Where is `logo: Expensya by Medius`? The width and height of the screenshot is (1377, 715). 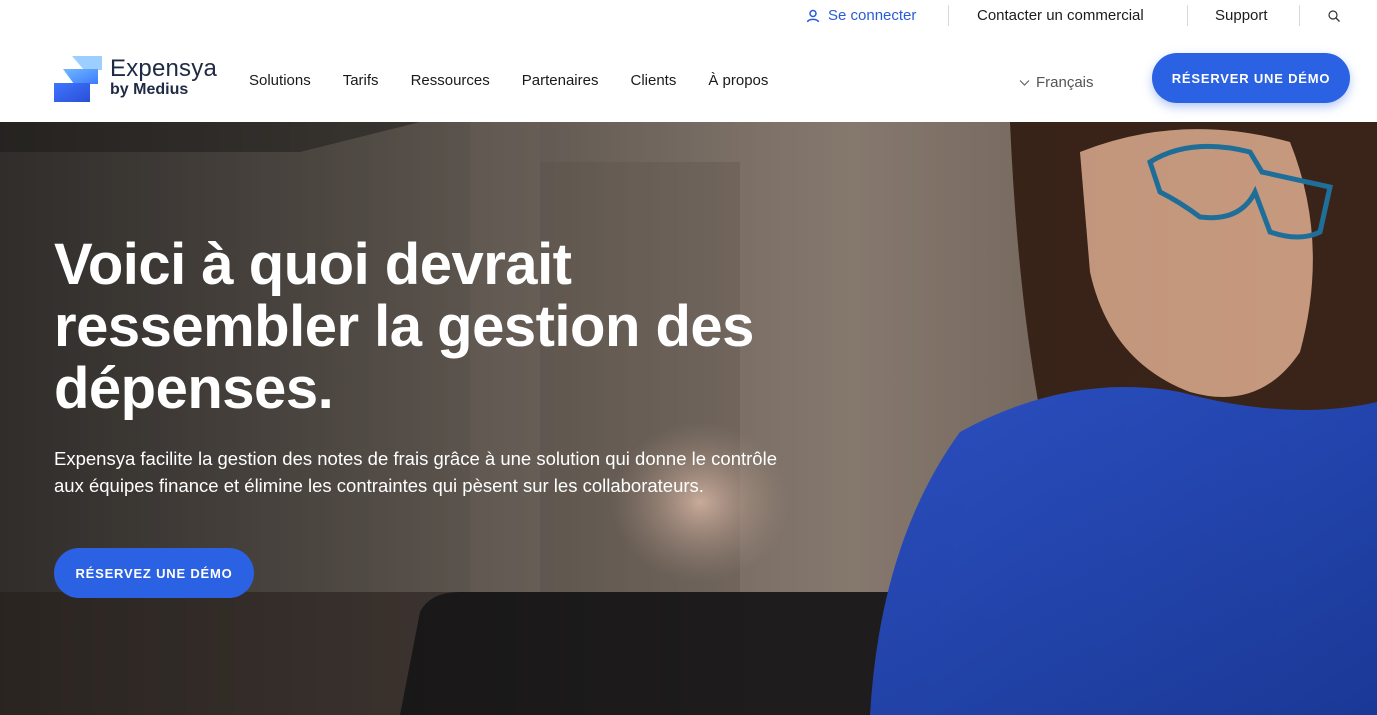 logo: Expensya by Medius is located at coordinates (139, 78).